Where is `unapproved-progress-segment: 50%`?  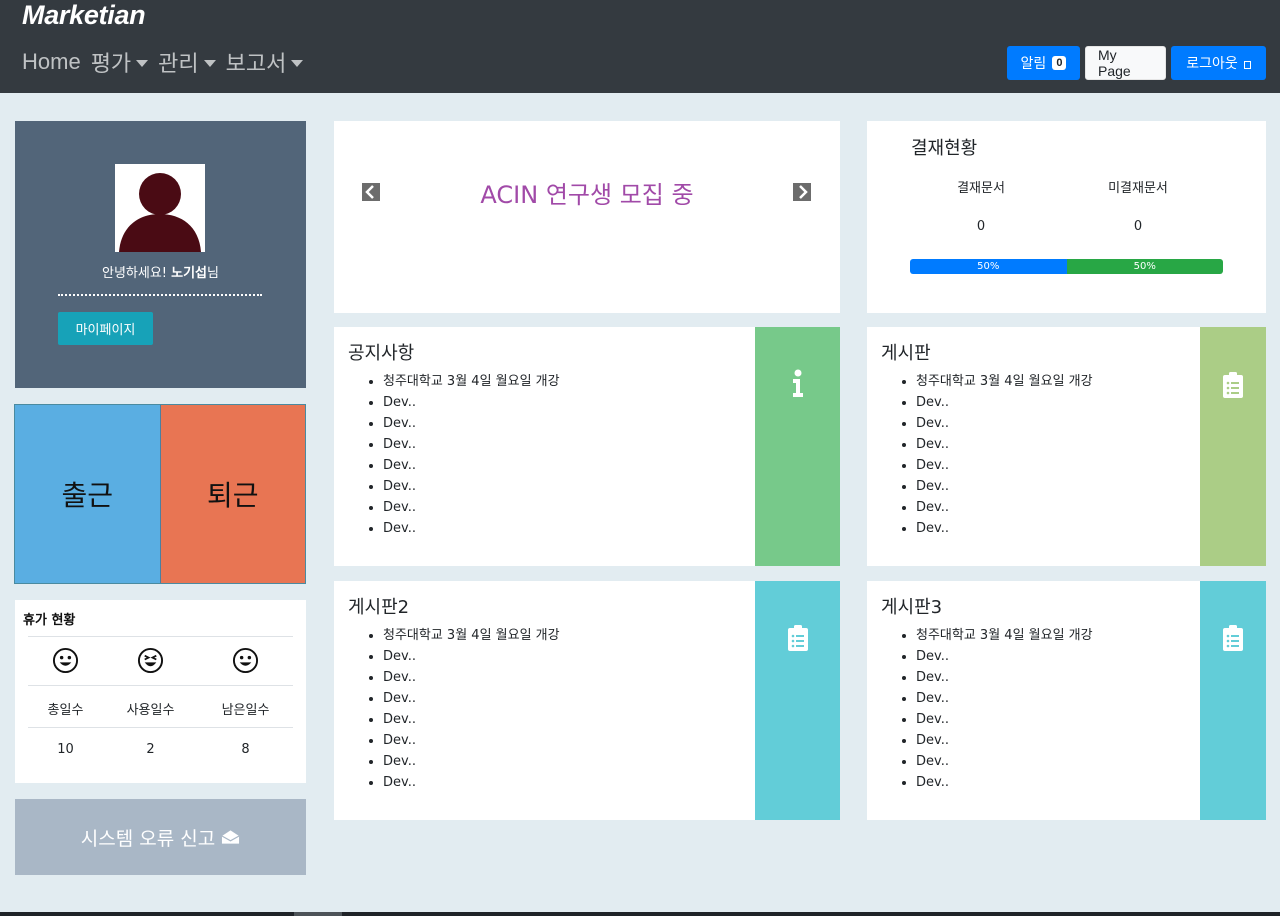 unapproved-progress-segment: 50% is located at coordinates (1144, 266).